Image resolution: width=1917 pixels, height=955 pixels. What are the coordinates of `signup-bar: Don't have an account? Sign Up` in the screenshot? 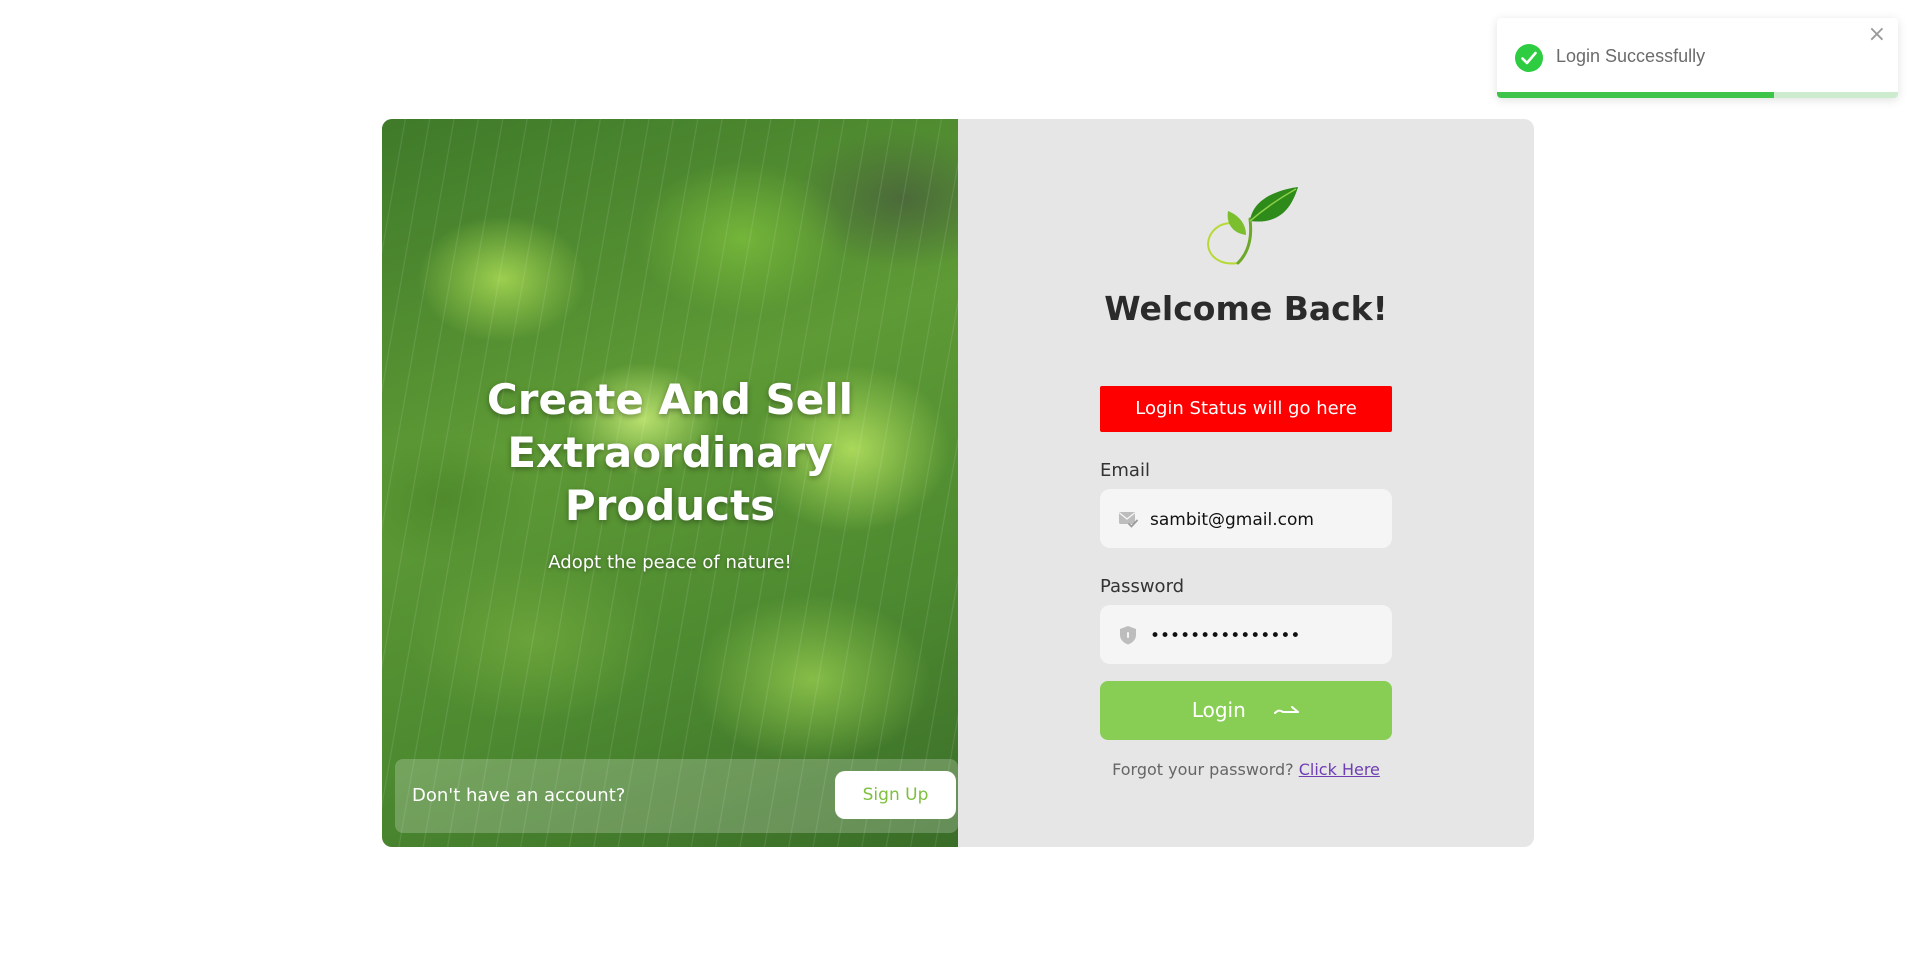 It's located at (676, 796).